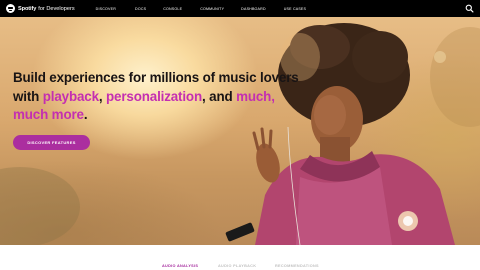  Describe the element at coordinates (253, 9) in the screenshot. I see `nav-link-dashboard: DASHBOARD` at that location.